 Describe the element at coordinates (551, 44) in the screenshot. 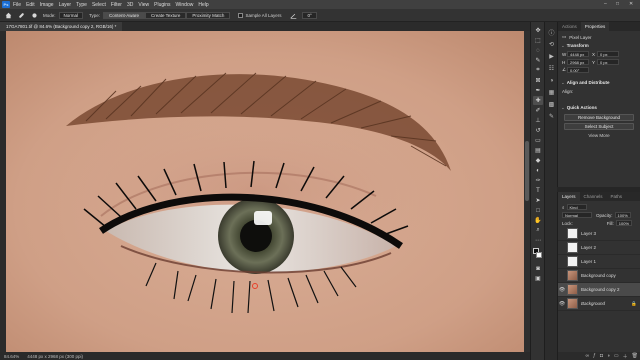

I see `history-icon: ⟲` at that location.